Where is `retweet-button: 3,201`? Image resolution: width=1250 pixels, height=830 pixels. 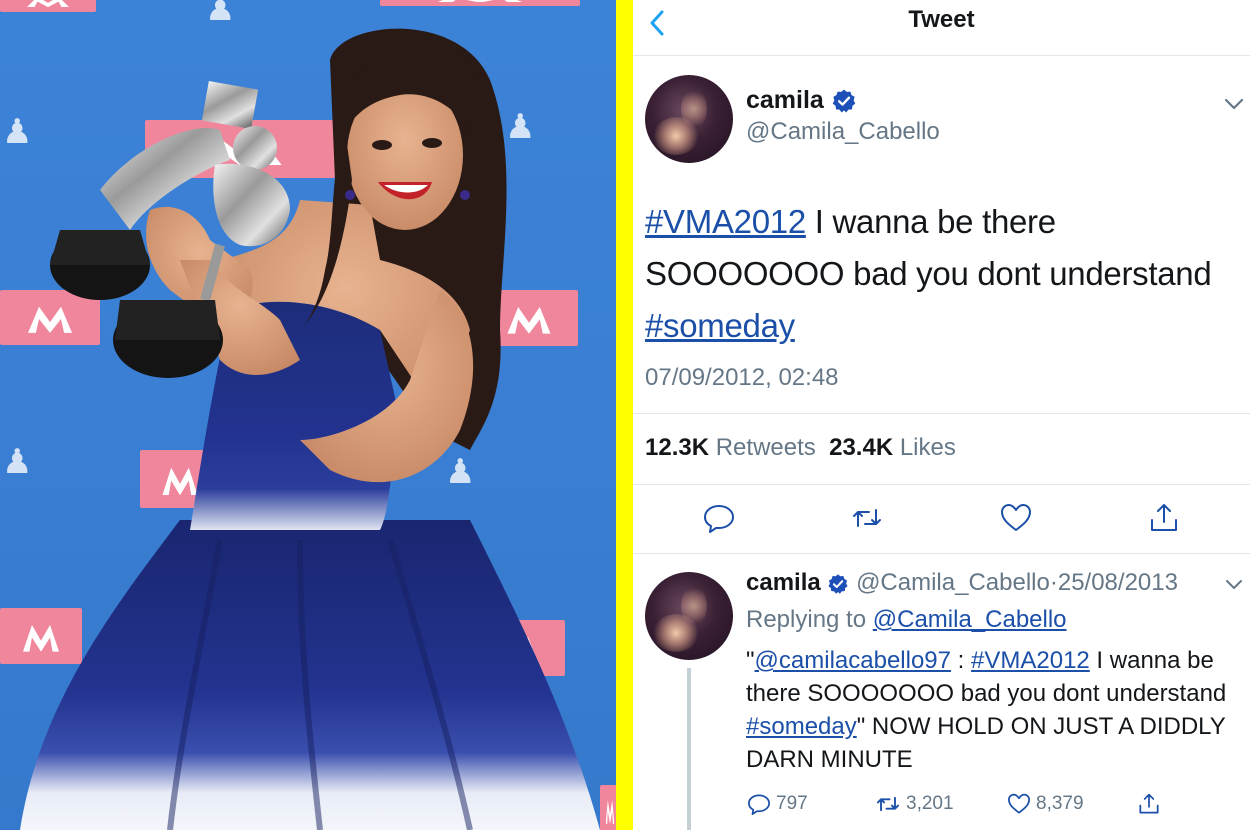 retweet-button: 3,201 is located at coordinates (914, 804).